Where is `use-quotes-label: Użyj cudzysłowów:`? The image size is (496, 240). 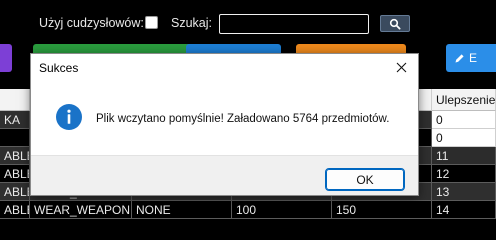
use-quotes-label: Użyj cudzysłowów: is located at coordinates (91, 23).